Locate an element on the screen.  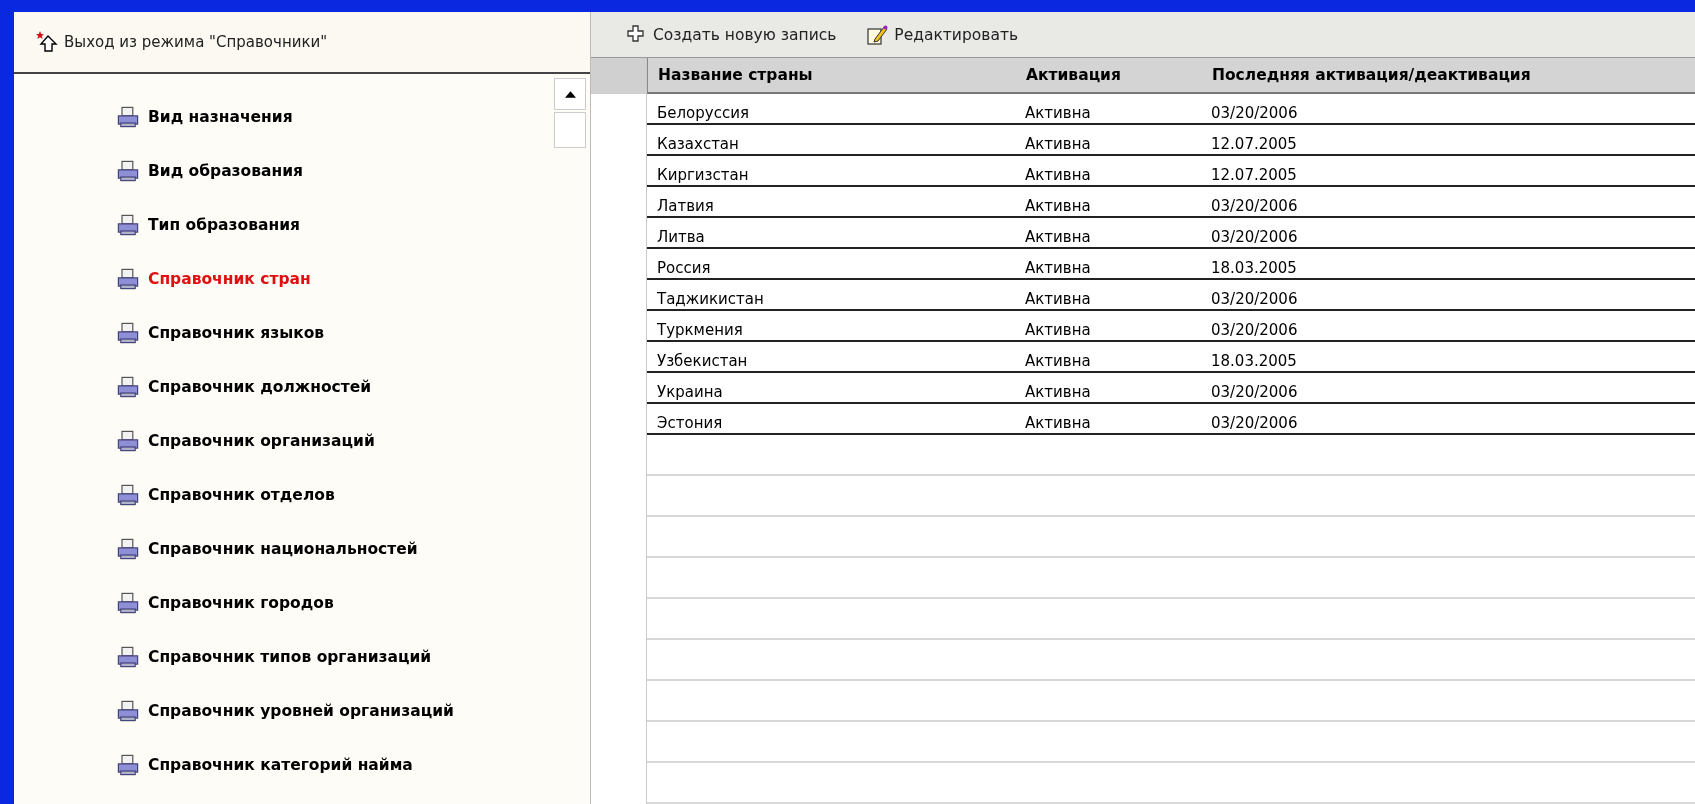
table-cell-text: Белоруссия is located at coordinates (703, 113).